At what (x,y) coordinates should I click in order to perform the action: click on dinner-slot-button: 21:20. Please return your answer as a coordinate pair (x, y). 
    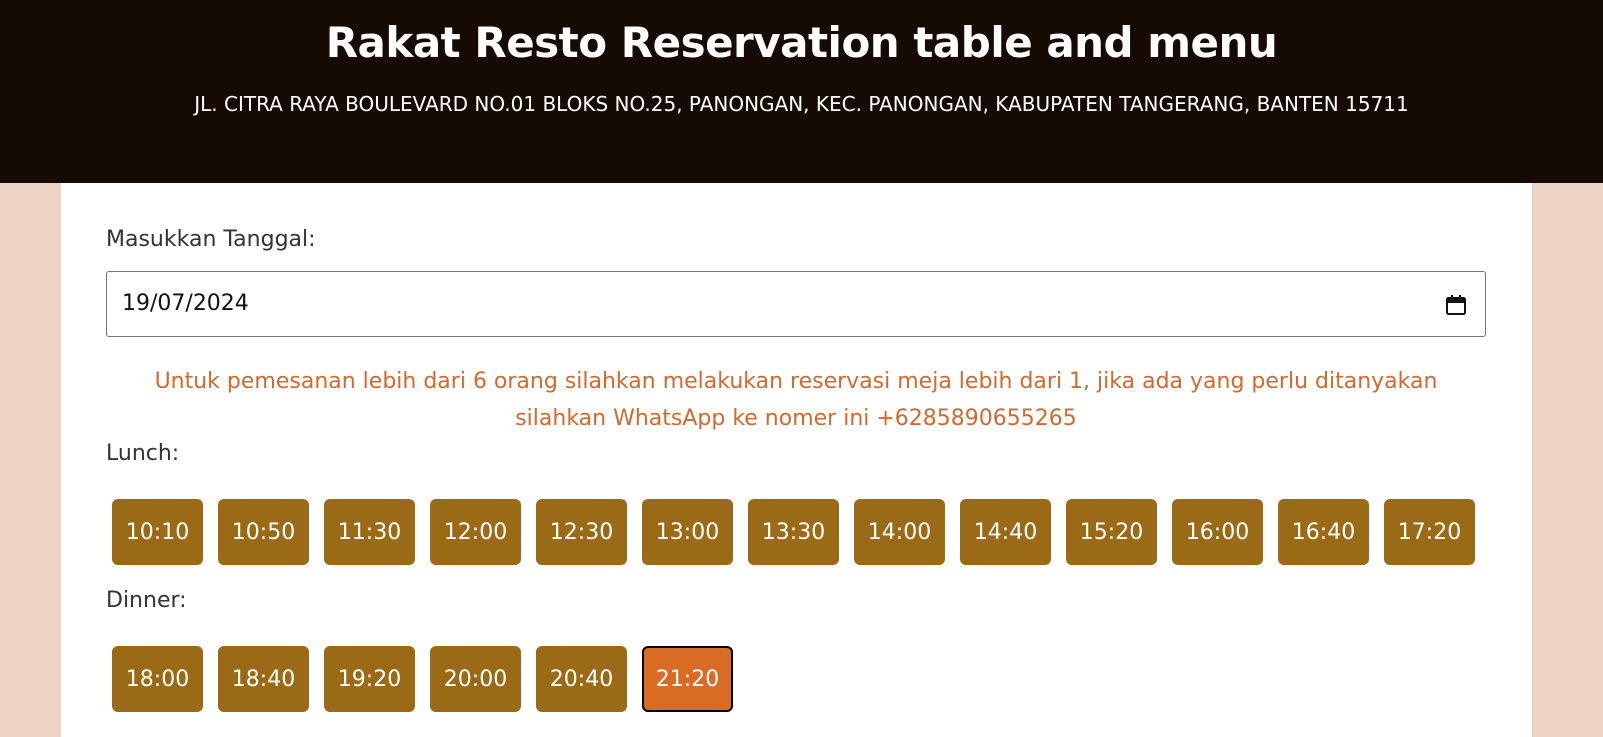
    Looking at the image, I should click on (687, 679).